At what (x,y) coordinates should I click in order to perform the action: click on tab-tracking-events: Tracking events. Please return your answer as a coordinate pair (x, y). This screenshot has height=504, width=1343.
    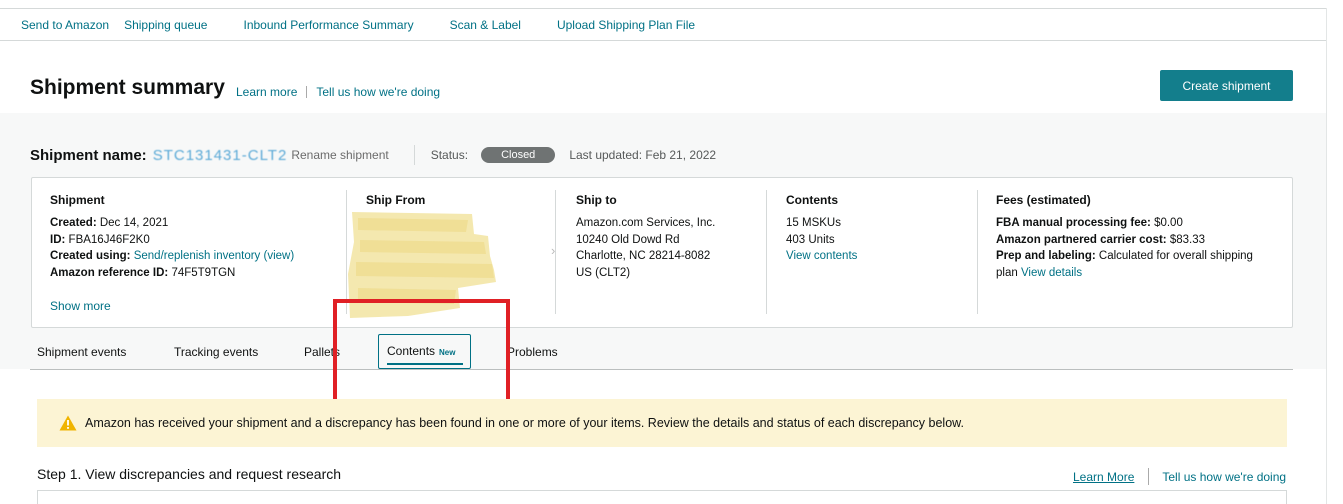
    Looking at the image, I should click on (216, 352).